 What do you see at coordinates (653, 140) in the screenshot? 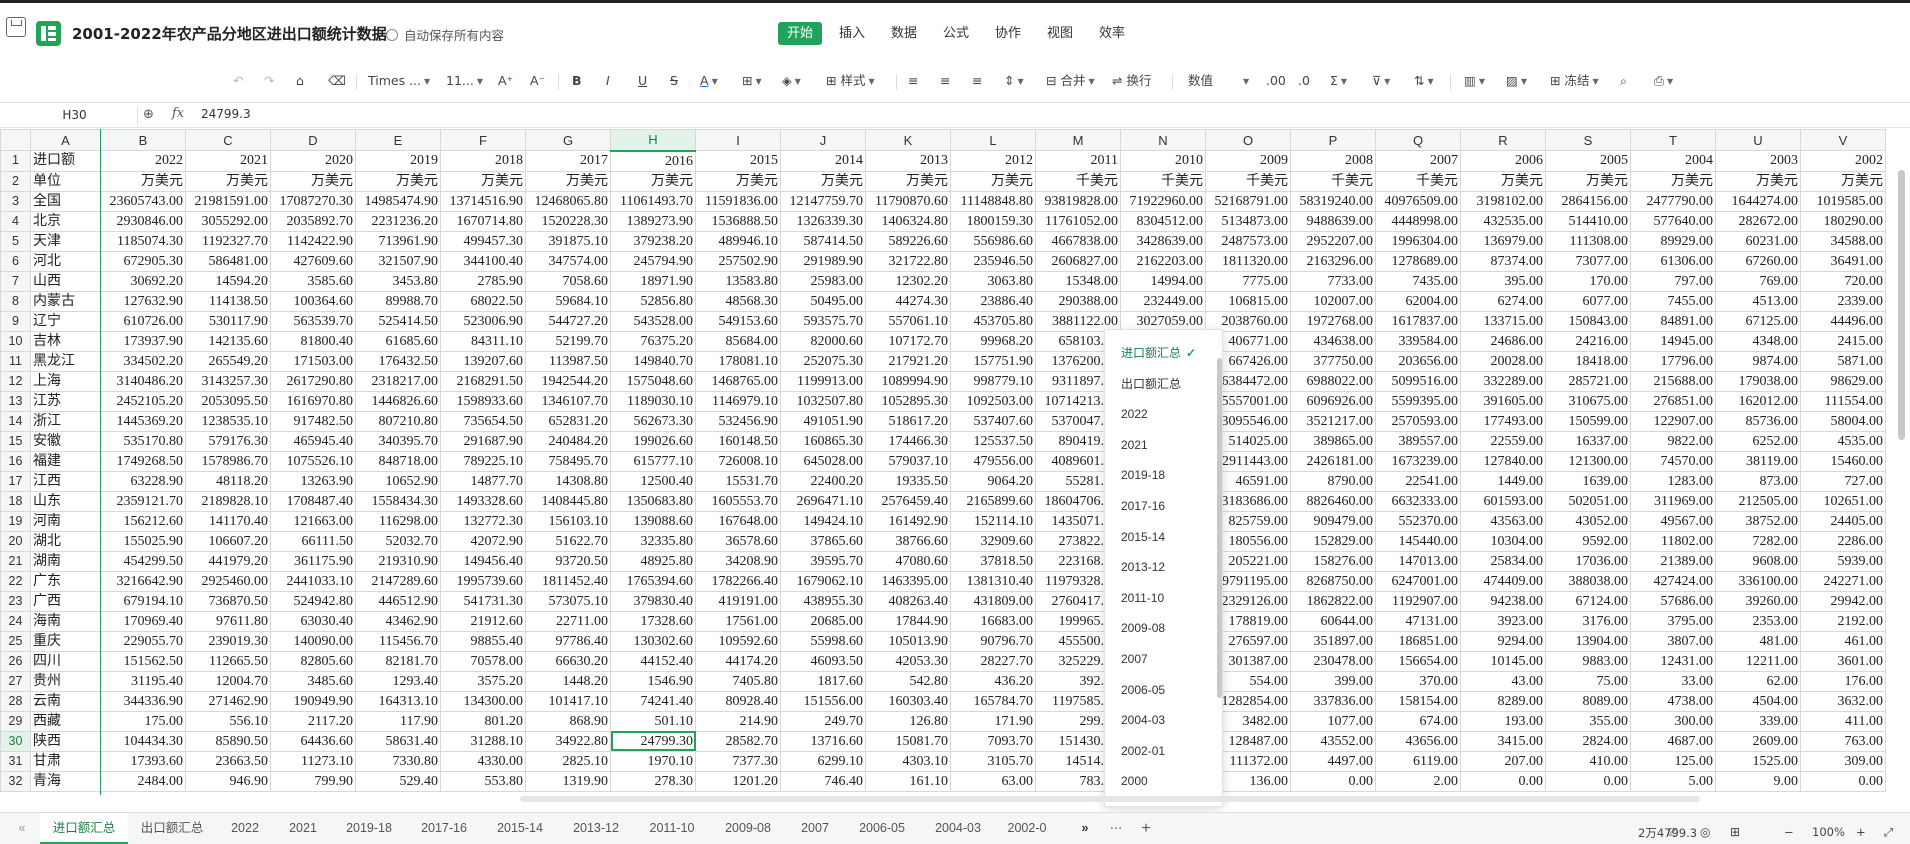
I see `column-header-h: H` at bounding box center [653, 140].